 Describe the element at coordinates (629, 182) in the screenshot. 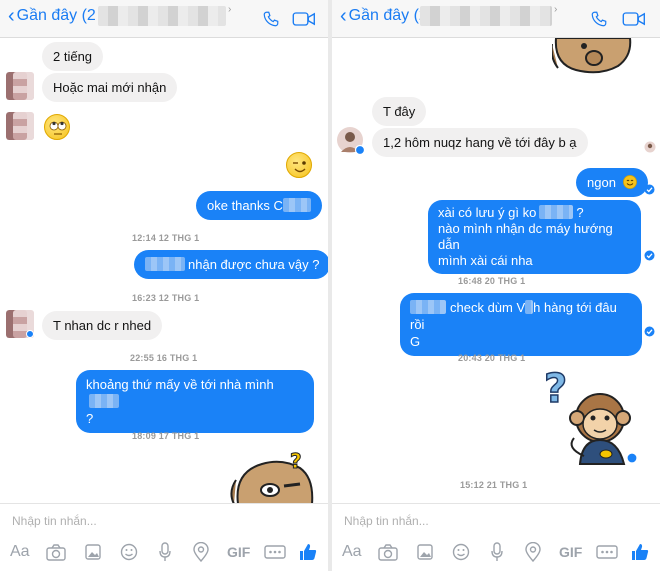

I see `smile-emoji-icon` at that location.